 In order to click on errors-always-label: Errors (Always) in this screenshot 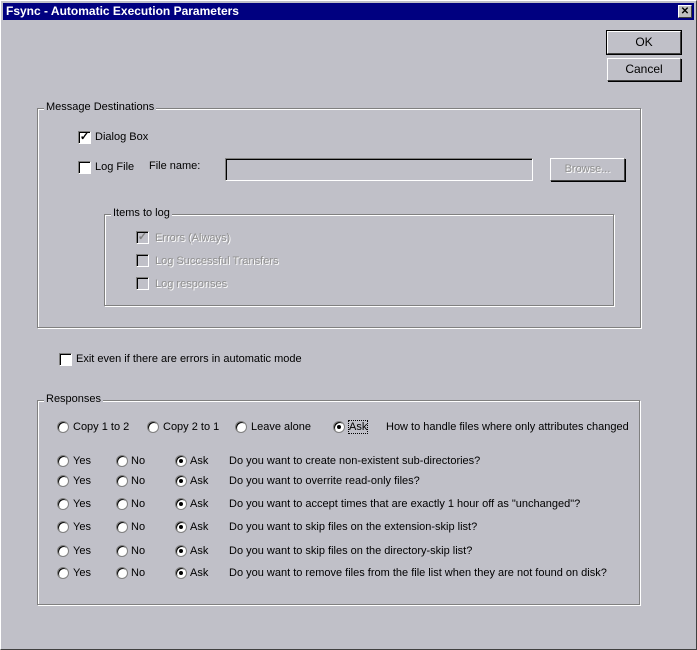, I will do `click(193, 238)`.